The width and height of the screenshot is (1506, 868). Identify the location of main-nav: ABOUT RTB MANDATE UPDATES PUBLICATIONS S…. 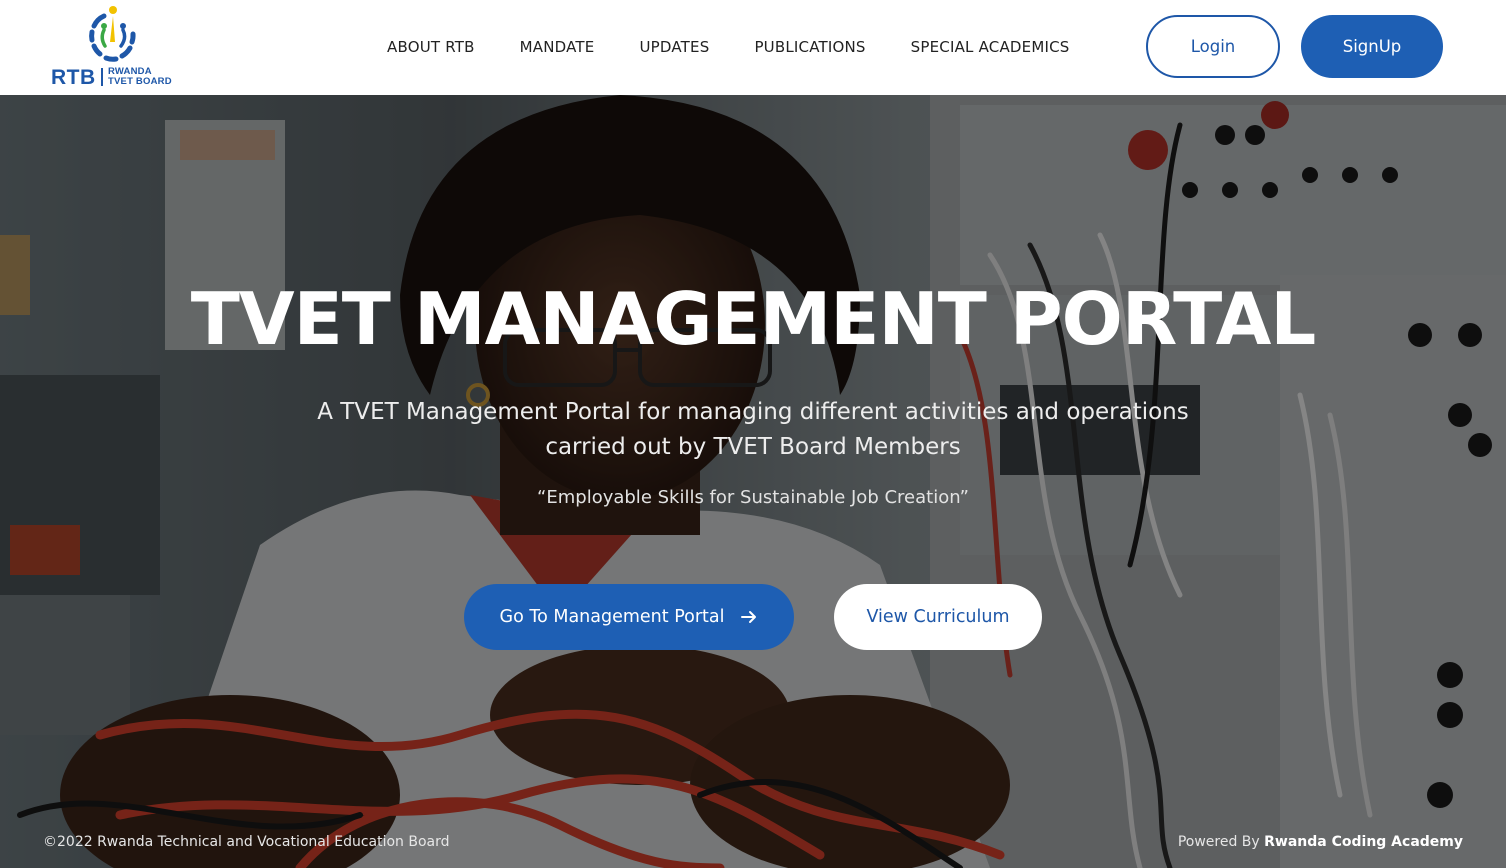
(751, 47).